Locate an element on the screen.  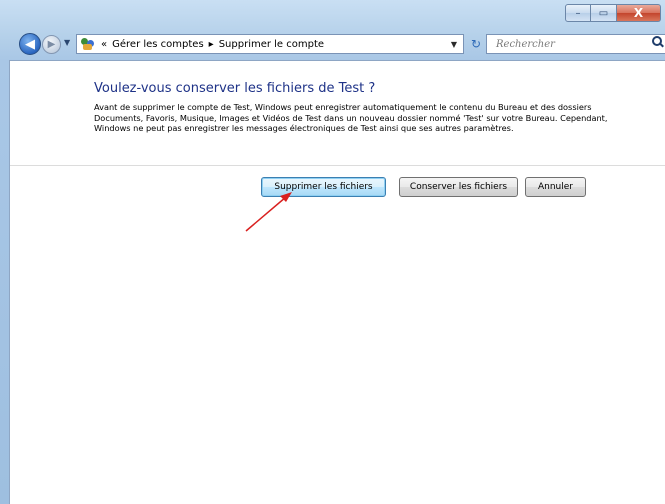
user-accounts-icon is located at coordinates (88, 44).